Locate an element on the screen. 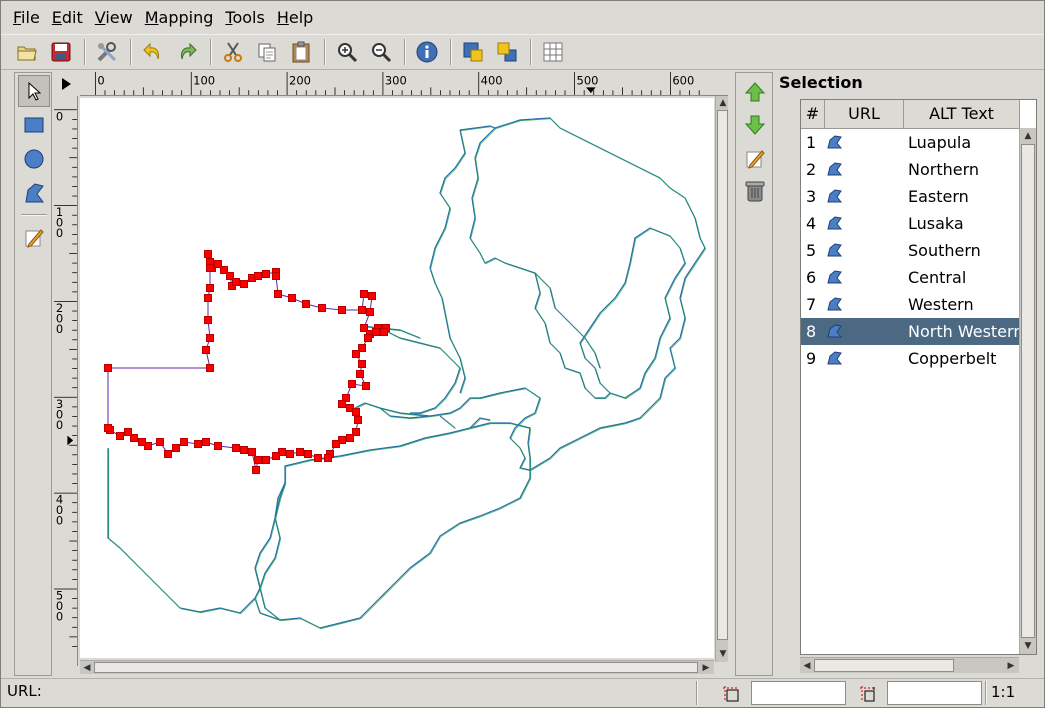 This screenshot has height=708, width=1045. table-row: 2 Northern is located at coordinates (910, 169).